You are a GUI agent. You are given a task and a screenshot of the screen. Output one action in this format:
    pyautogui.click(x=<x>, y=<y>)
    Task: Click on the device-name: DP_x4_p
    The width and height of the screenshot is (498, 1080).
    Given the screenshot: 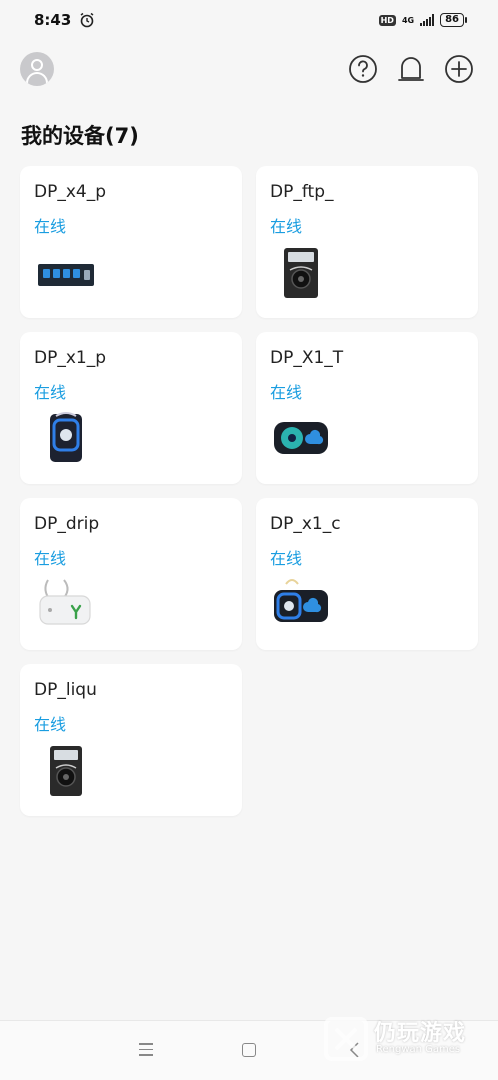 What is the action you would take?
    pyautogui.click(x=70, y=192)
    